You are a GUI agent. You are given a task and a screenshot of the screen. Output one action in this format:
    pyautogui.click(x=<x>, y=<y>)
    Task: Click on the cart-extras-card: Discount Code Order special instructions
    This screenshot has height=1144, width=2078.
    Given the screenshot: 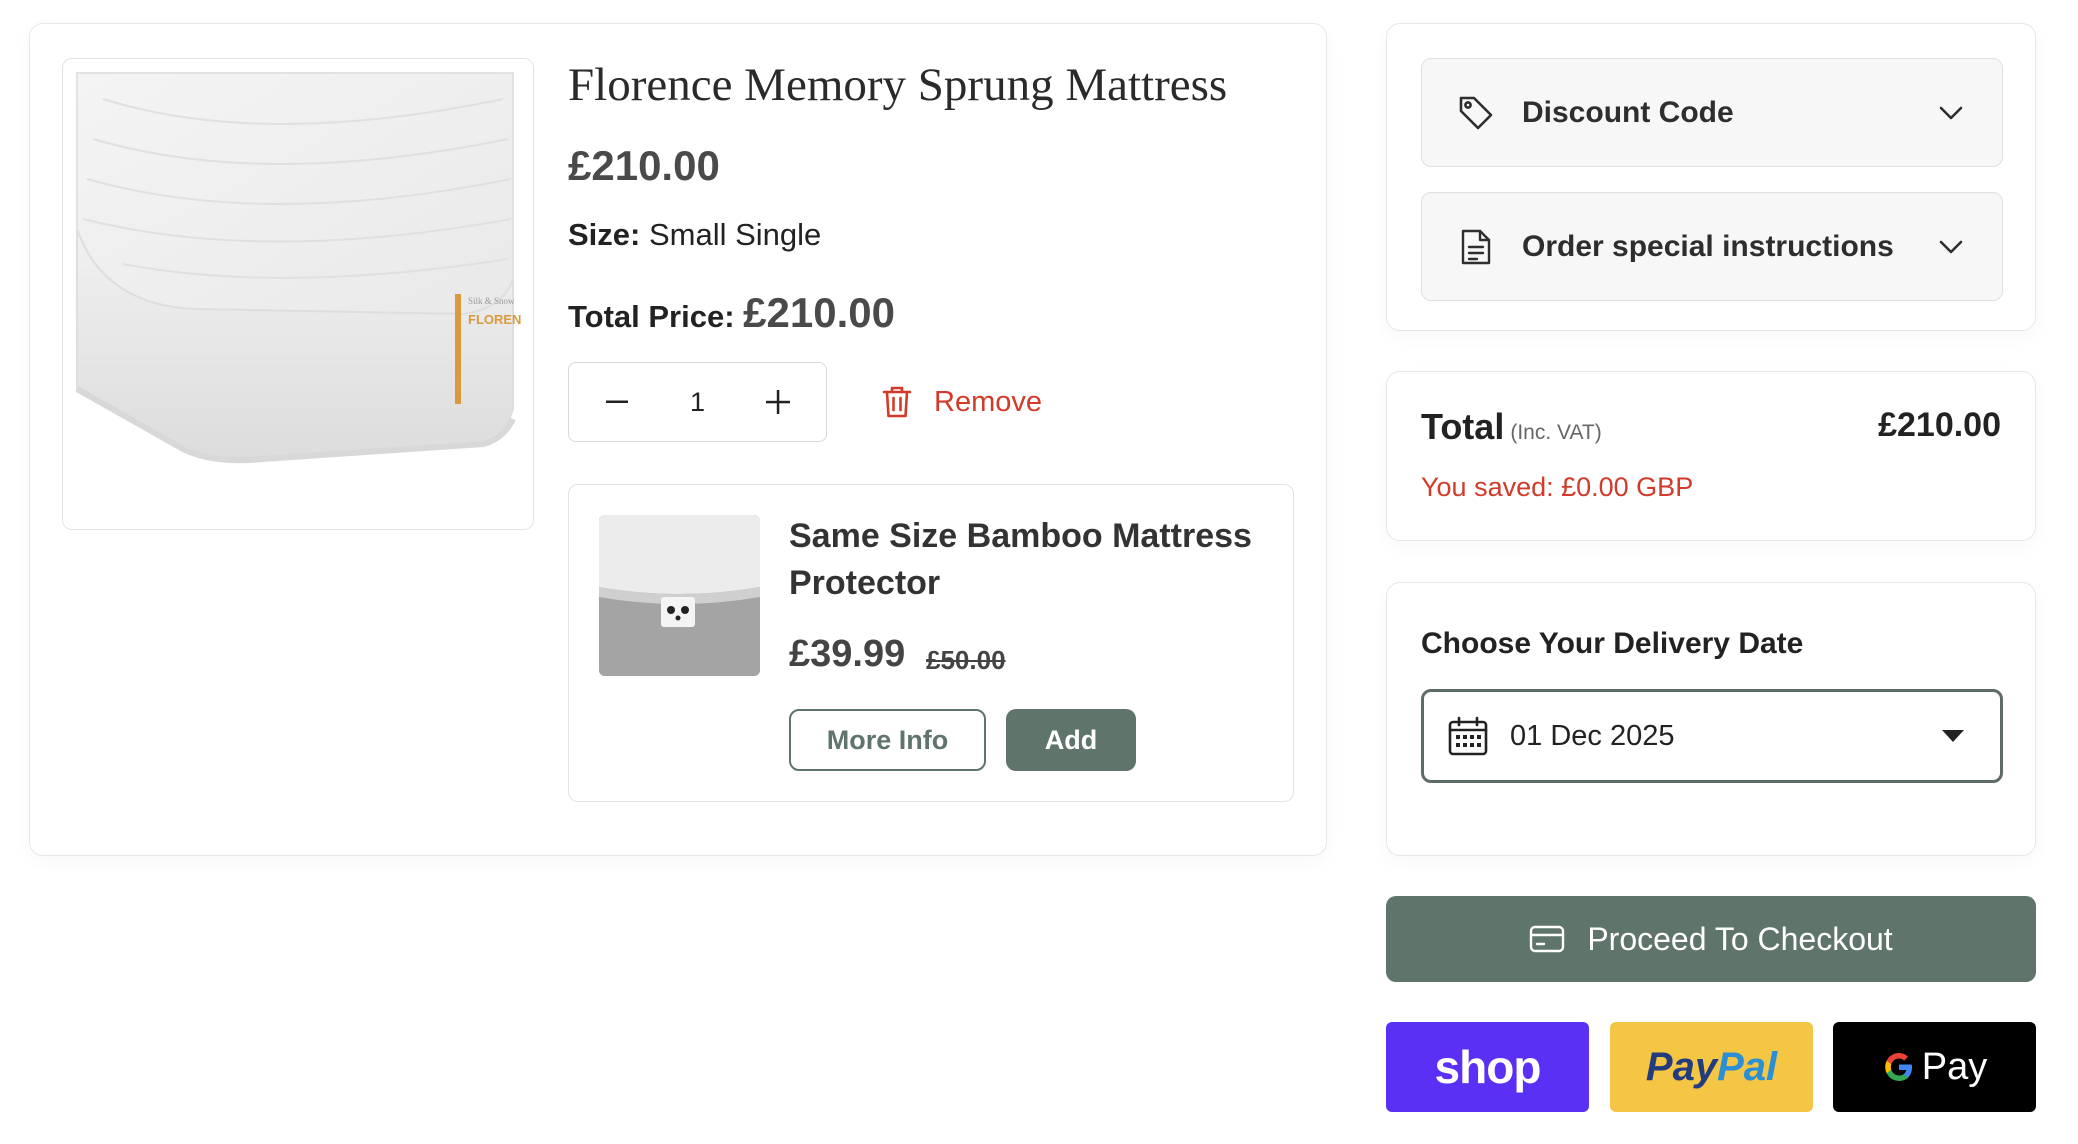 What is the action you would take?
    pyautogui.click(x=1711, y=177)
    